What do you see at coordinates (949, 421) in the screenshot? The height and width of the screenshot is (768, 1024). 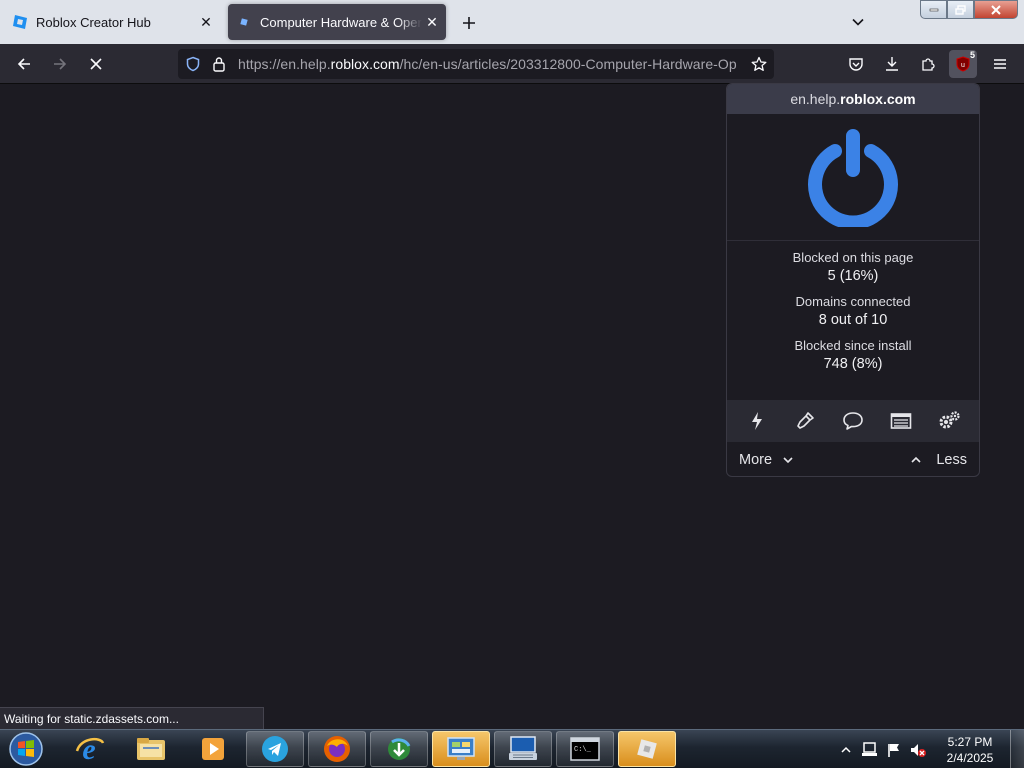 I see `gears-icon` at bounding box center [949, 421].